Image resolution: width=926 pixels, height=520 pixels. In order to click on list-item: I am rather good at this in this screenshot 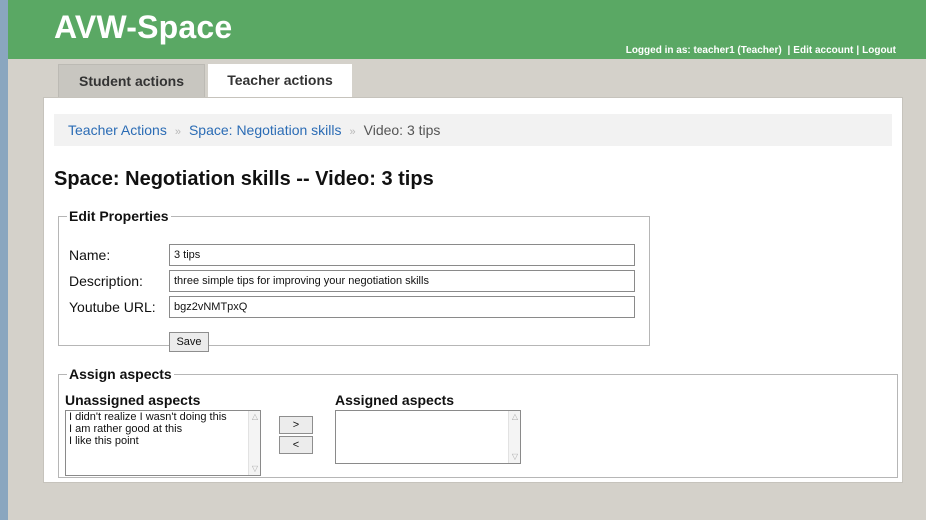, I will do `click(163, 429)`.